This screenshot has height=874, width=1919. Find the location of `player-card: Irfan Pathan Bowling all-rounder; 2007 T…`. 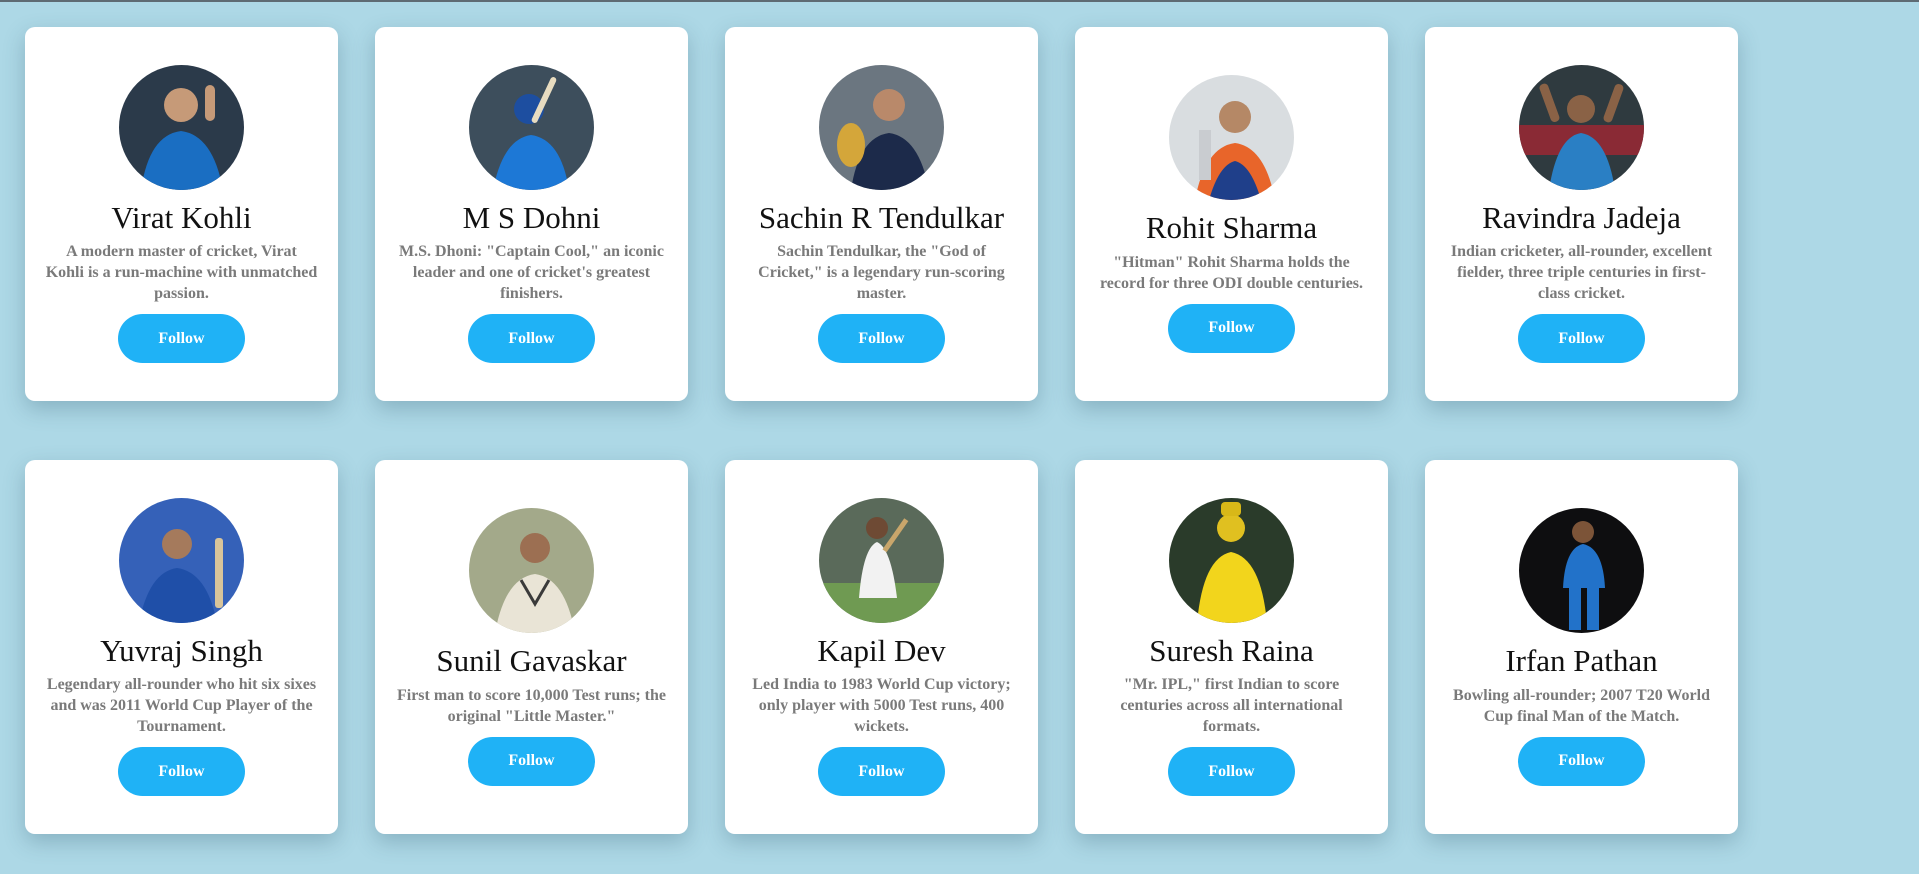

player-card: Irfan Pathan Bowling all-rounder; 2007 T… is located at coordinates (1581, 647).